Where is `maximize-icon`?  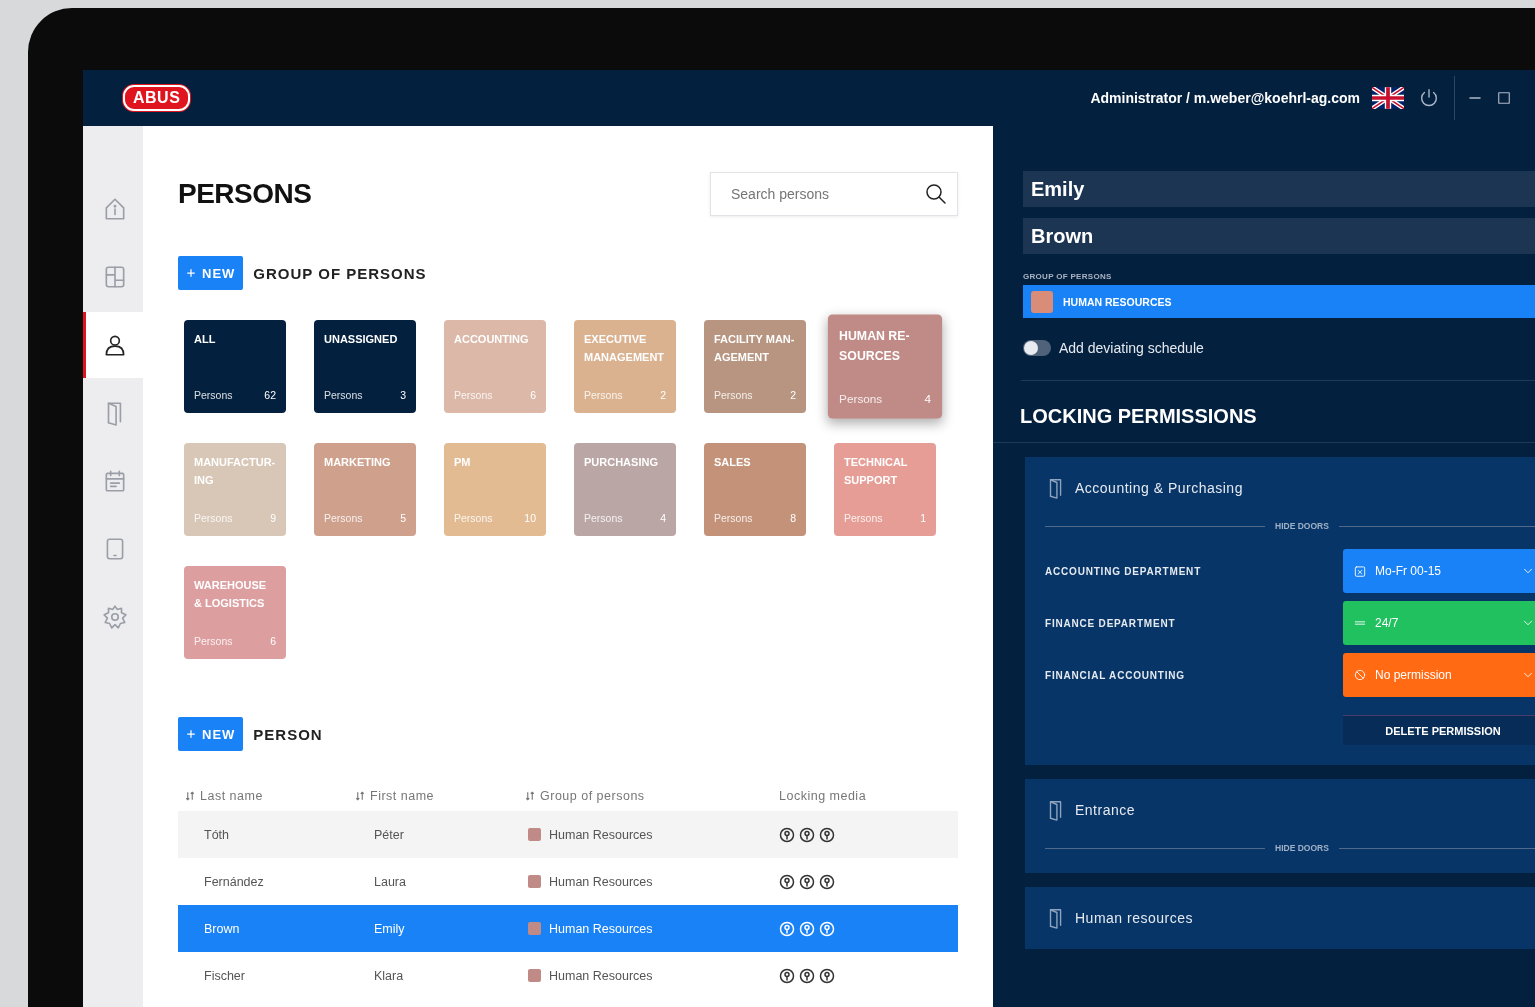
maximize-icon is located at coordinates (1504, 98).